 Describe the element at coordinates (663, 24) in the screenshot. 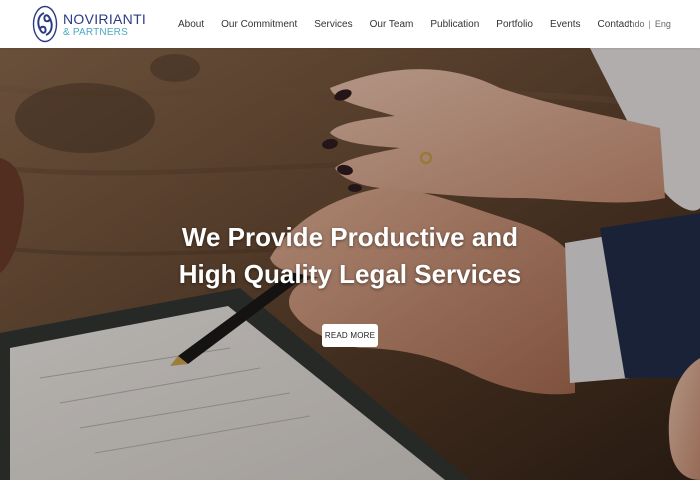

I see `lang-eng: Eng` at that location.